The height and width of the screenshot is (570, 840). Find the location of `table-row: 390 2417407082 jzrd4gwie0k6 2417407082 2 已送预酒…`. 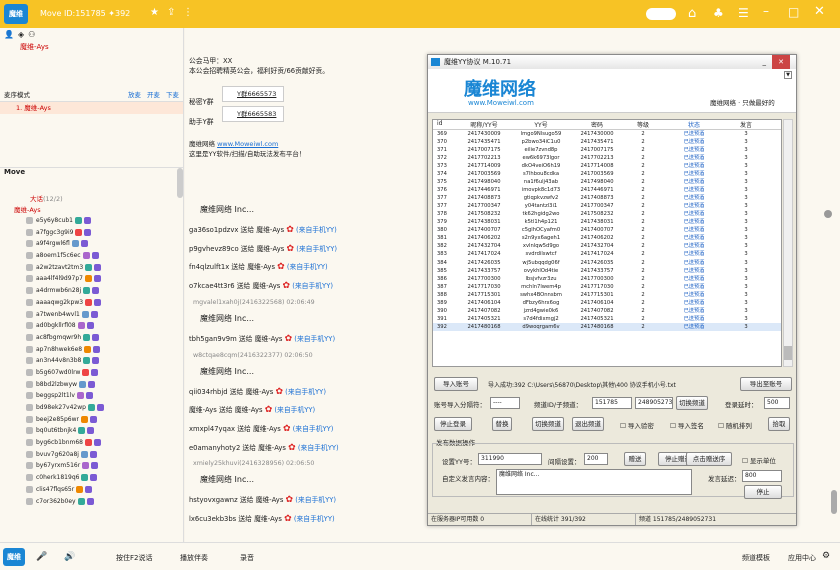

table-row: 390 2417407082 jzrd4gwie0k6 2417407082 2 已送预酒… is located at coordinates (607, 311).